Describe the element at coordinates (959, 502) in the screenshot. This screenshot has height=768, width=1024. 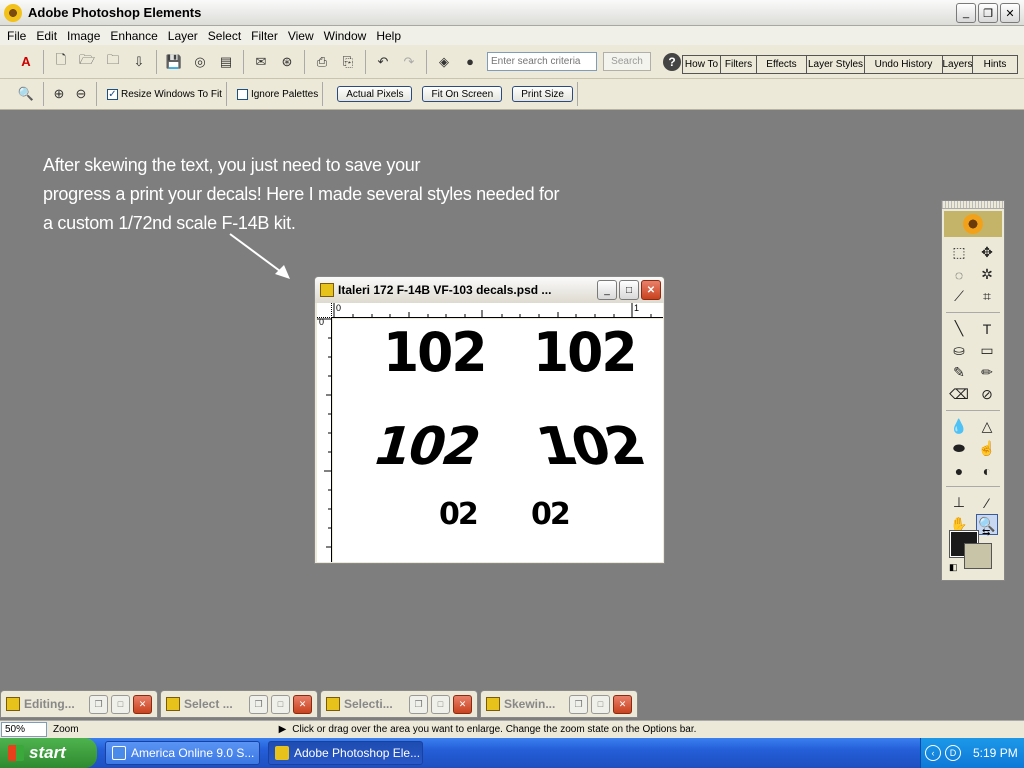
I see `clone-stamp-tool-icon: ⊥` at that location.